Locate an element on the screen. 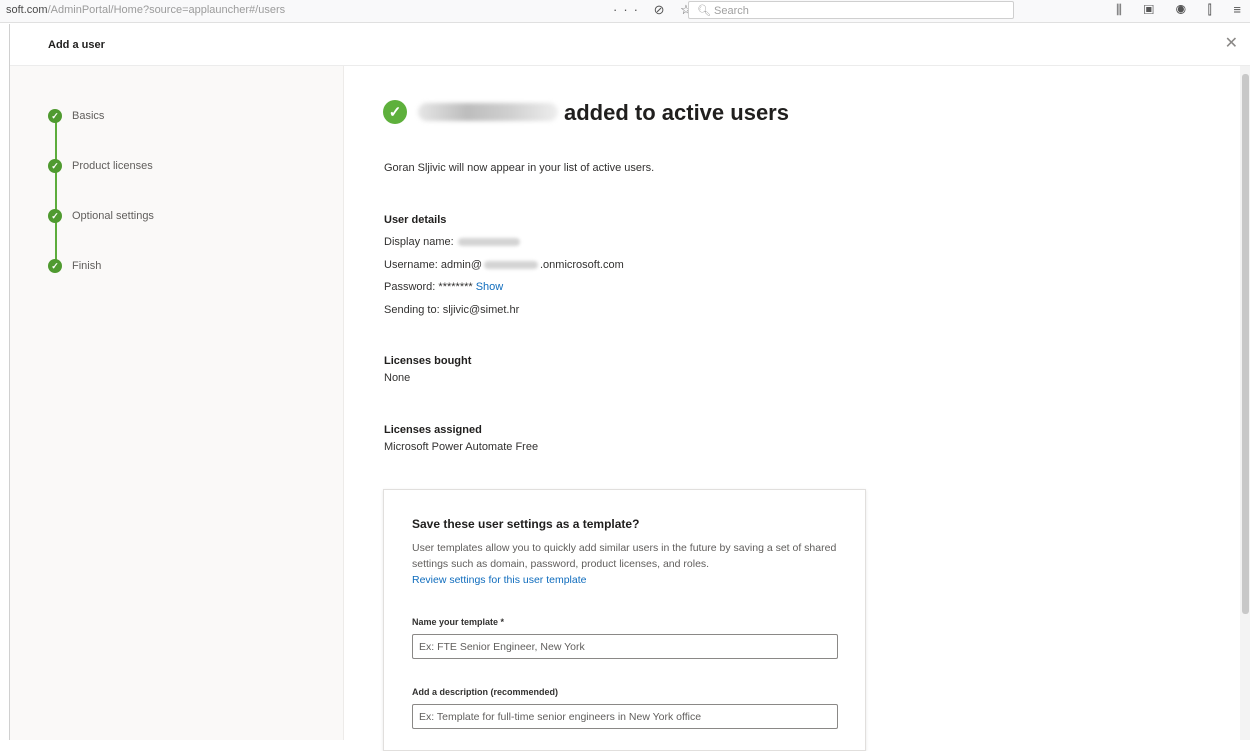  search-icon: 🔍︎ is located at coordinates (704, 11).